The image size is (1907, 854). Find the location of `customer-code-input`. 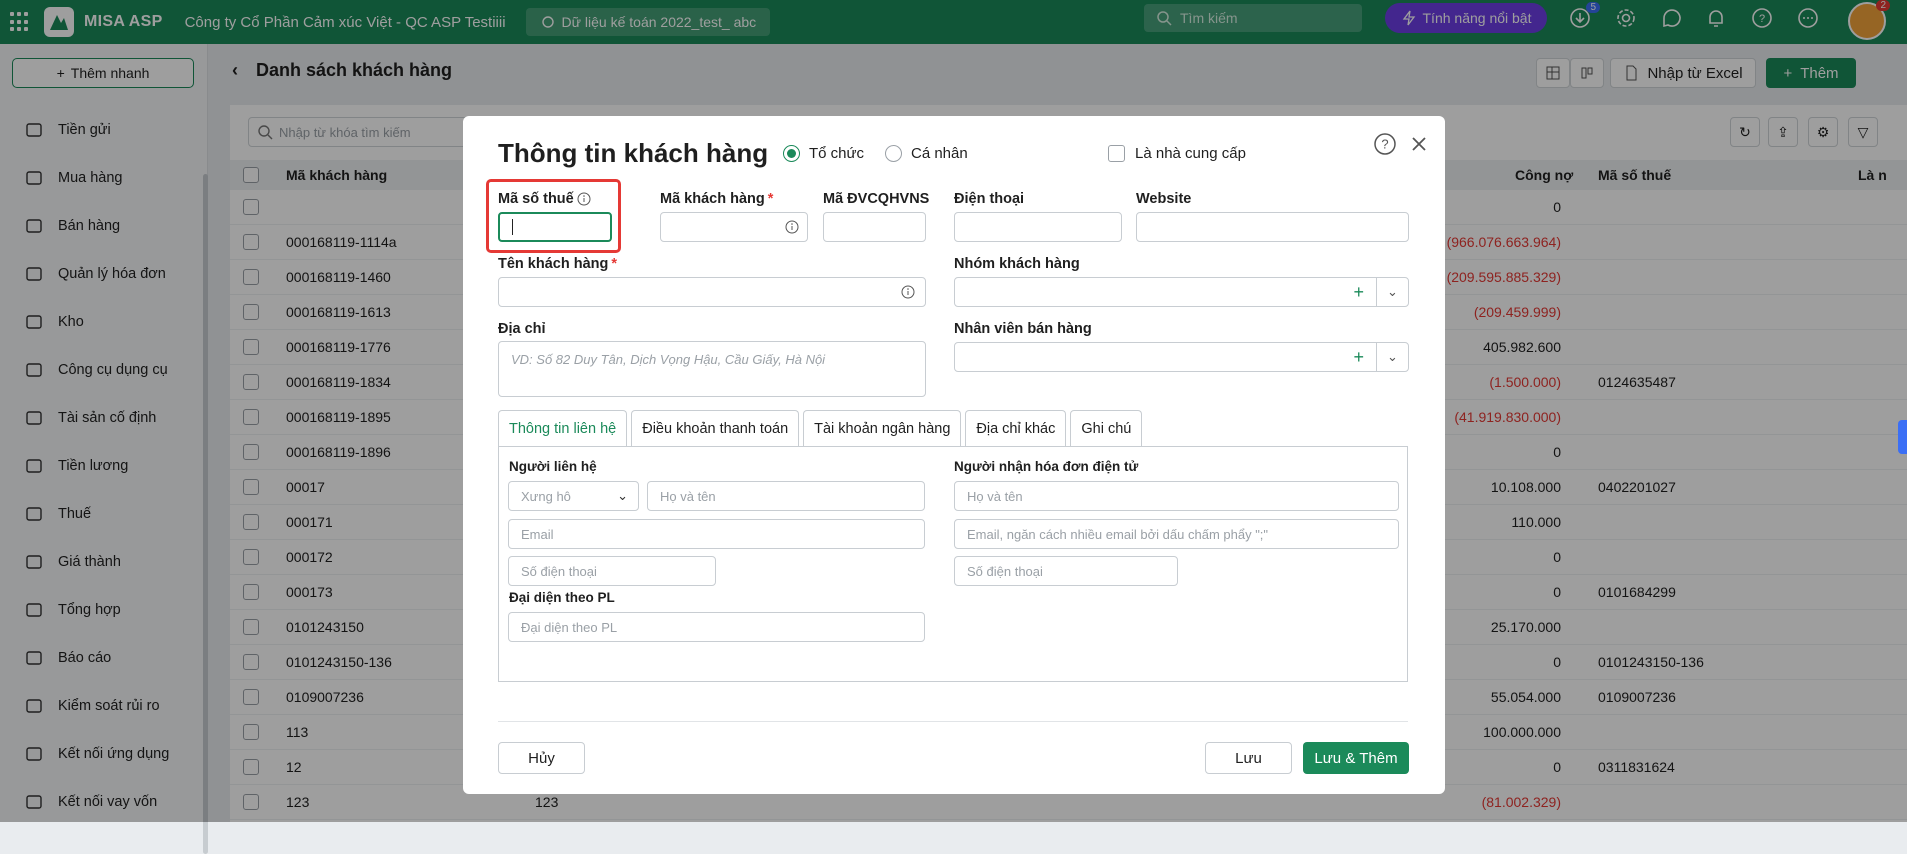

customer-code-input is located at coordinates (734, 227).